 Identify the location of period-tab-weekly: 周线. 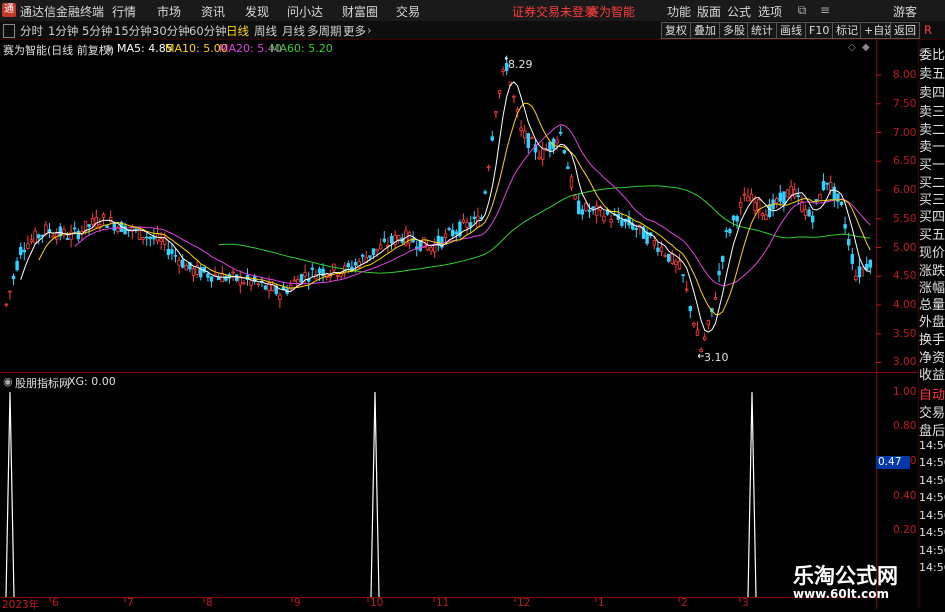
(265, 31).